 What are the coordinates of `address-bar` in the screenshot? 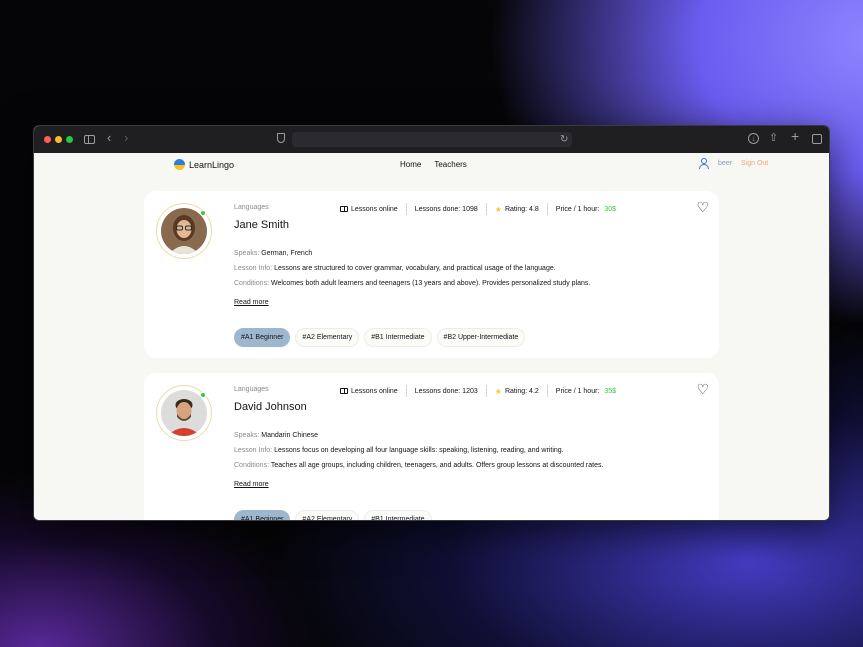 It's located at (432, 139).